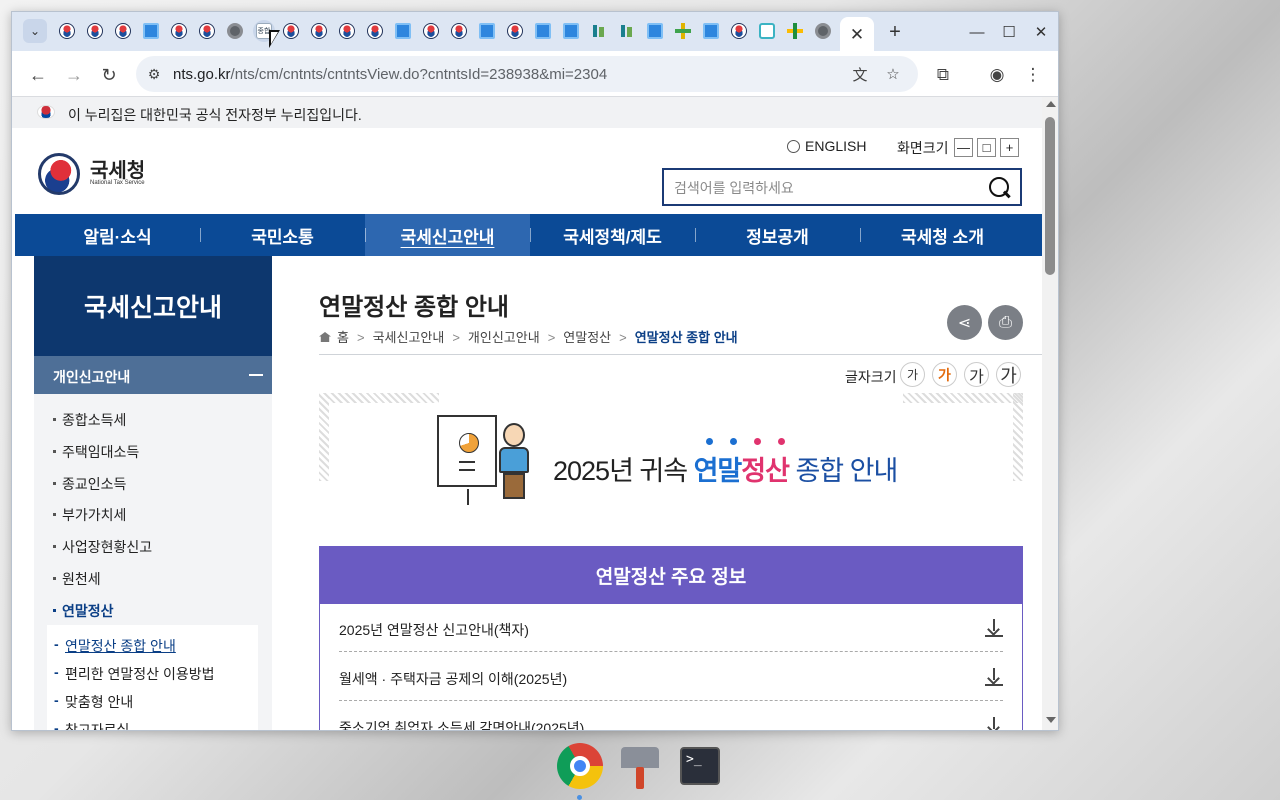 The height and width of the screenshot is (800, 1280). What do you see at coordinates (612, 235) in the screenshot?
I see `gnb-item: 국세정책/제도` at bounding box center [612, 235].